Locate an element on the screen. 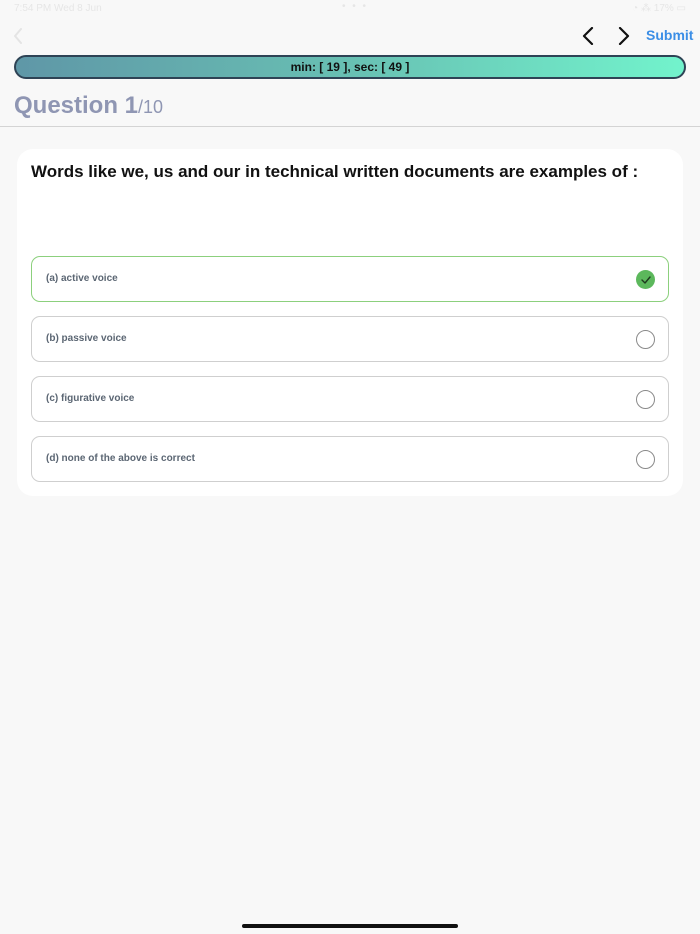 The width and height of the screenshot is (700, 934). multitask-dots: • • • is located at coordinates (355, 6).